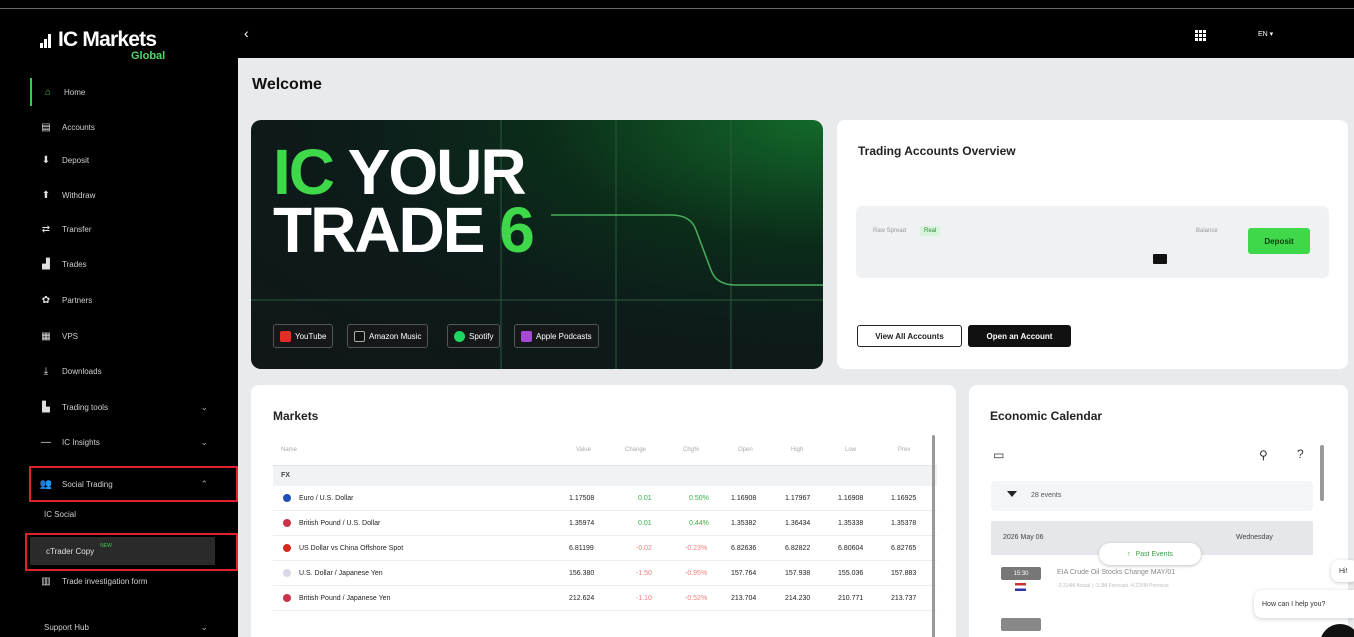 The image size is (1354, 637). I want to click on apple-podcasts-link: Apple Podcasts, so click(556, 336).